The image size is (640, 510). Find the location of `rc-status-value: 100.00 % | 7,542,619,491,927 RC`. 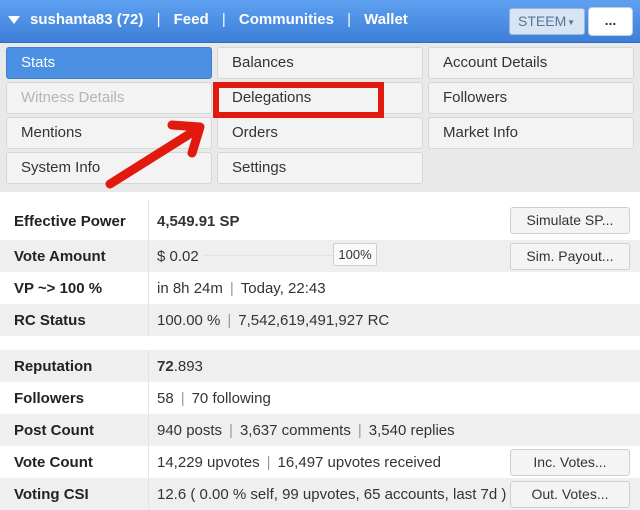

rc-status-value: 100.00 % | 7,542,619,491,927 RC is located at coordinates (273, 320).